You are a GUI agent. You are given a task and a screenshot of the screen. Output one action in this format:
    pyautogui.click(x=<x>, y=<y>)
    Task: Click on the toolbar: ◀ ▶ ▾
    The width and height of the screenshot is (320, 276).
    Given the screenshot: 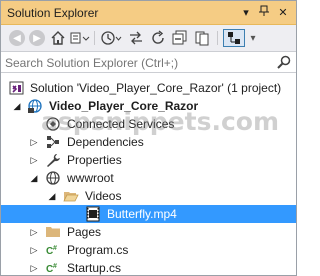 What is the action you would take?
    pyautogui.click(x=148, y=38)
    